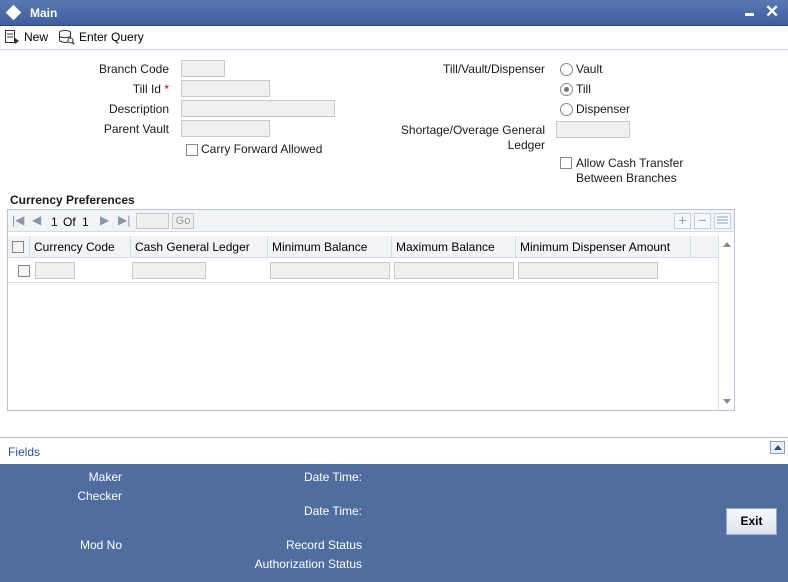  I want to click on mod-no-label: Mod No, so click(100, 545).